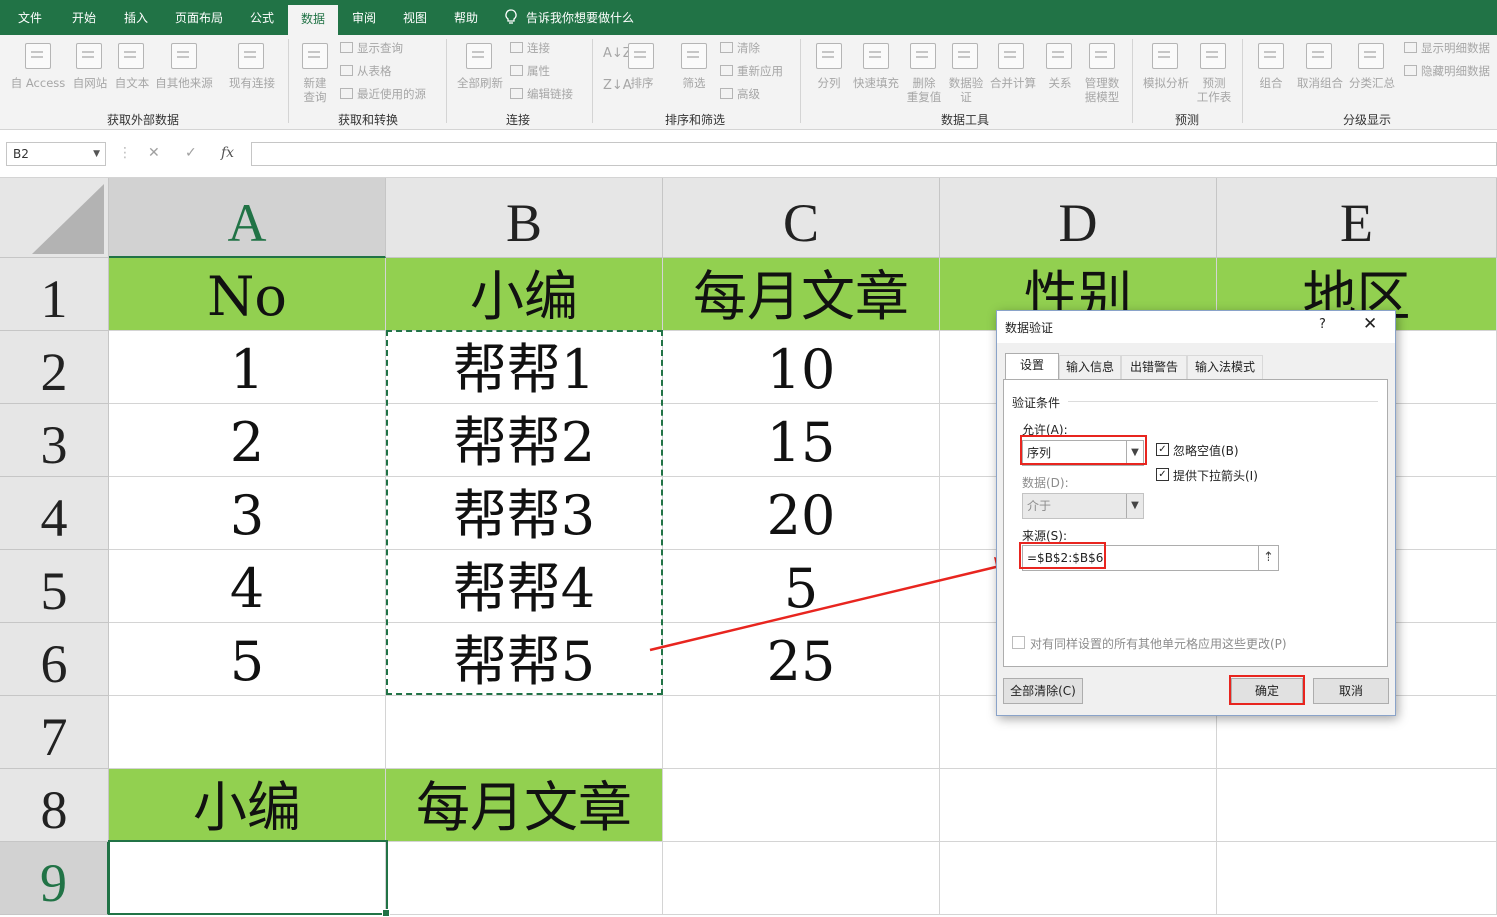 The height and width of the screenshot is (917, 1497). I want to click on close-icon: ✕, so click(1370, 324).